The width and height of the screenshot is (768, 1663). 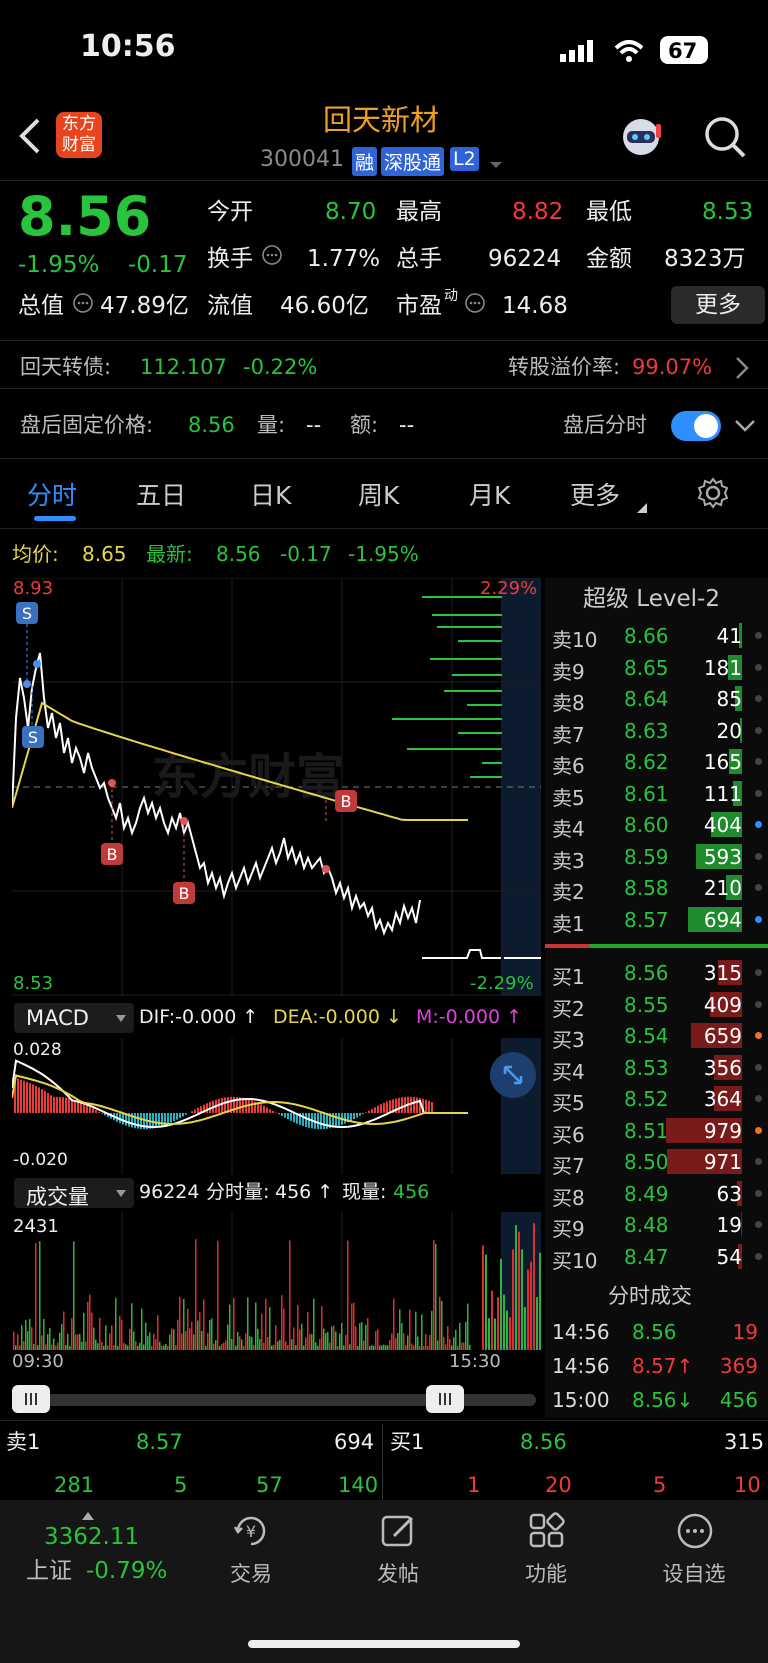 I want to click on bid-level-6: 买6 8.51 979, so click(x=660, y=1131).